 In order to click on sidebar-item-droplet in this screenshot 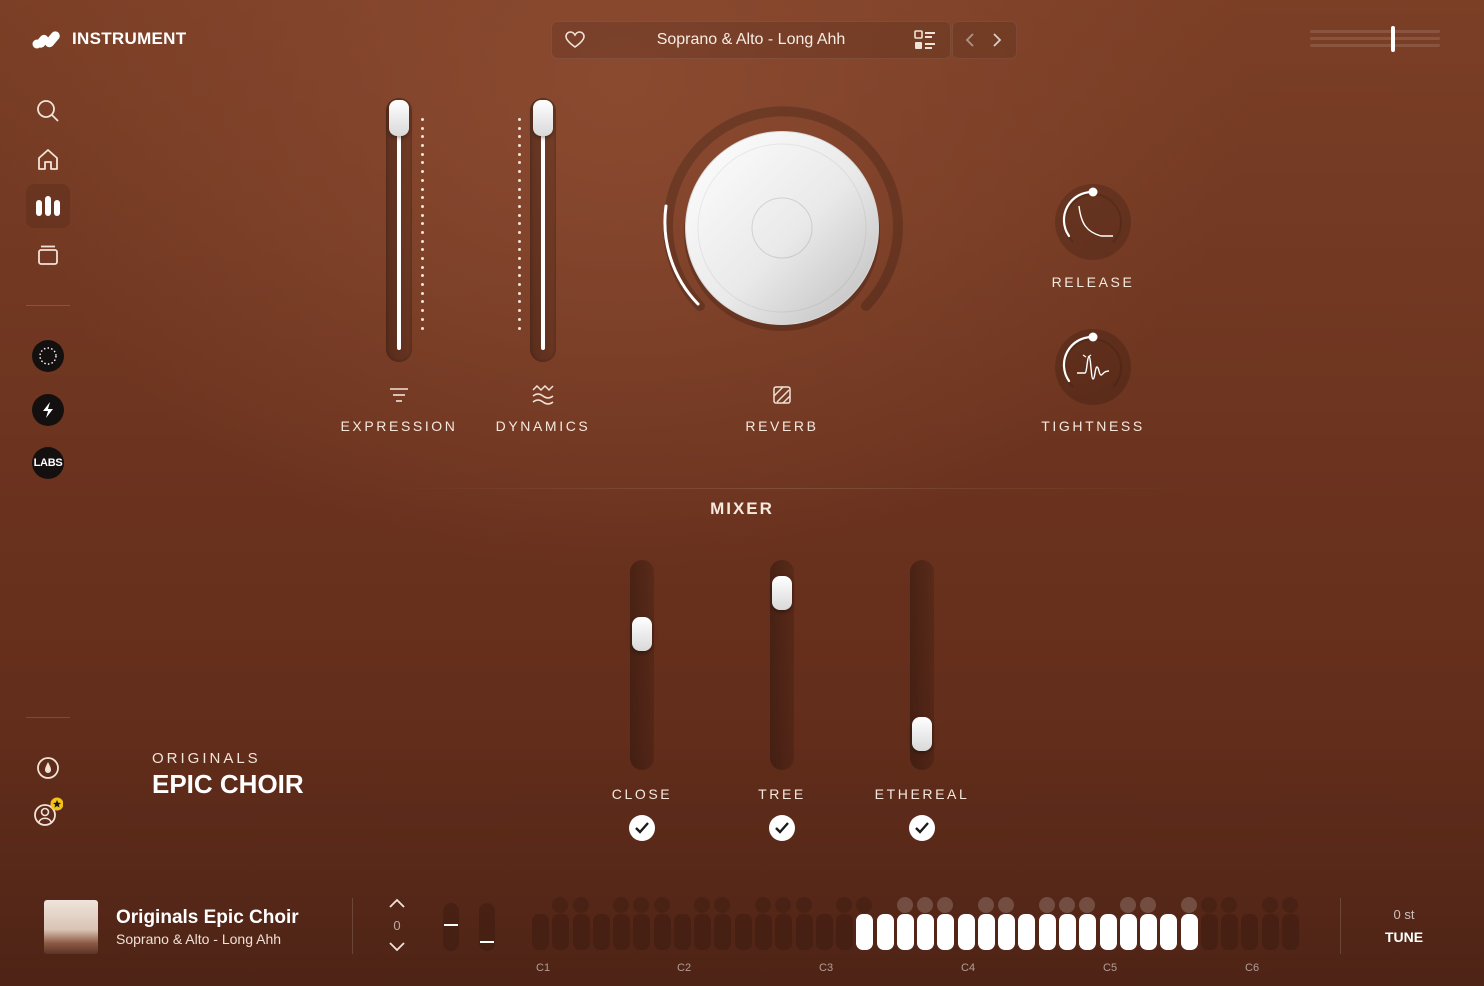, I will do `click(48, 768)`.